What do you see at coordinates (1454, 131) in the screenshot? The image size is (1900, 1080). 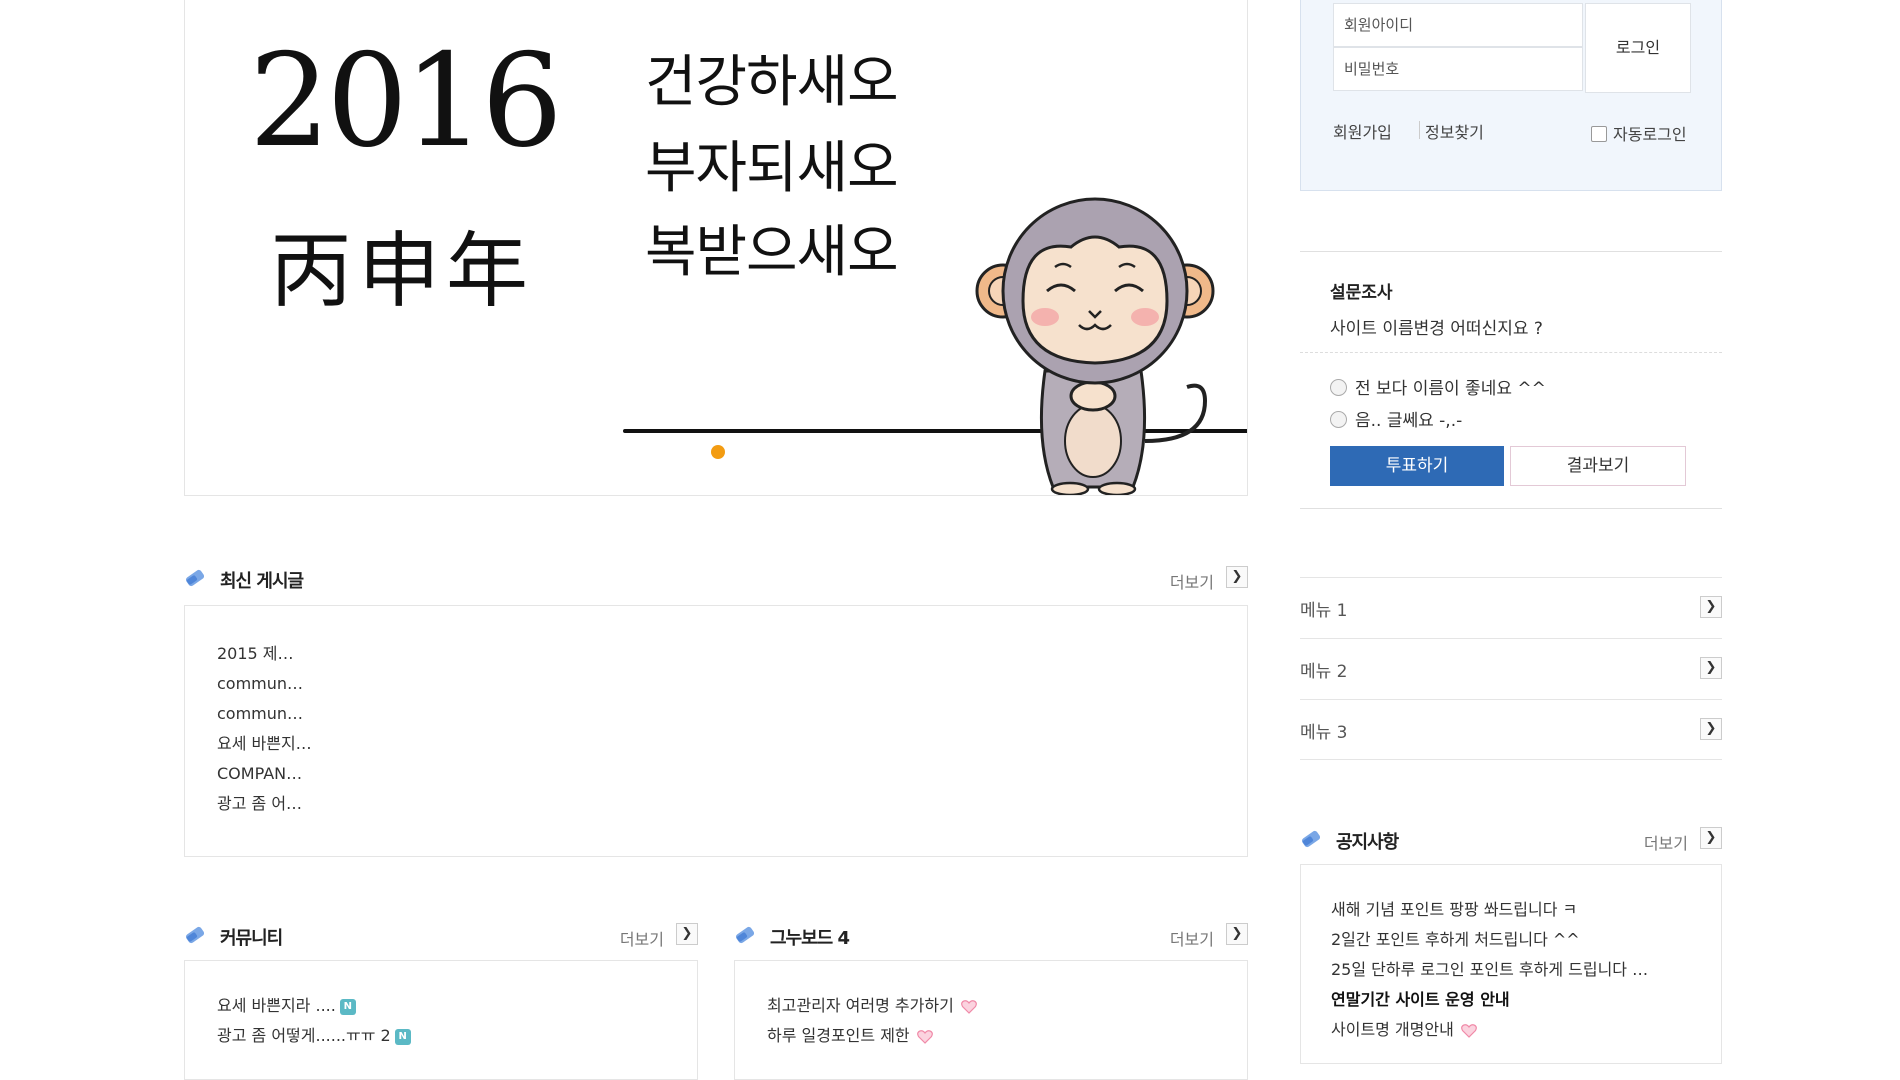 I see `find-info-link: 정보찾기` at bounding box center [1454, 131].